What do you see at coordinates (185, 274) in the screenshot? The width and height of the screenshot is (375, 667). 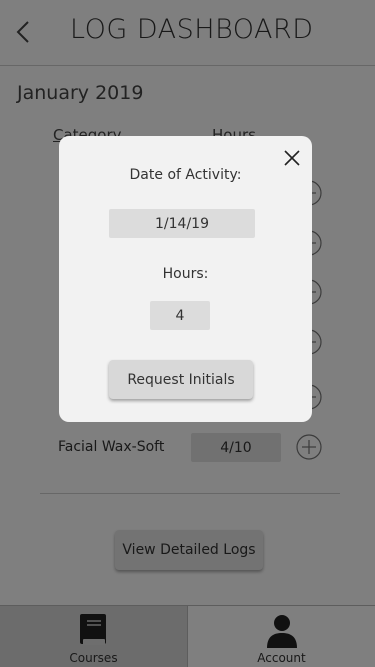 I see `hours-label: Hours:` at bounding box center [185, 274].